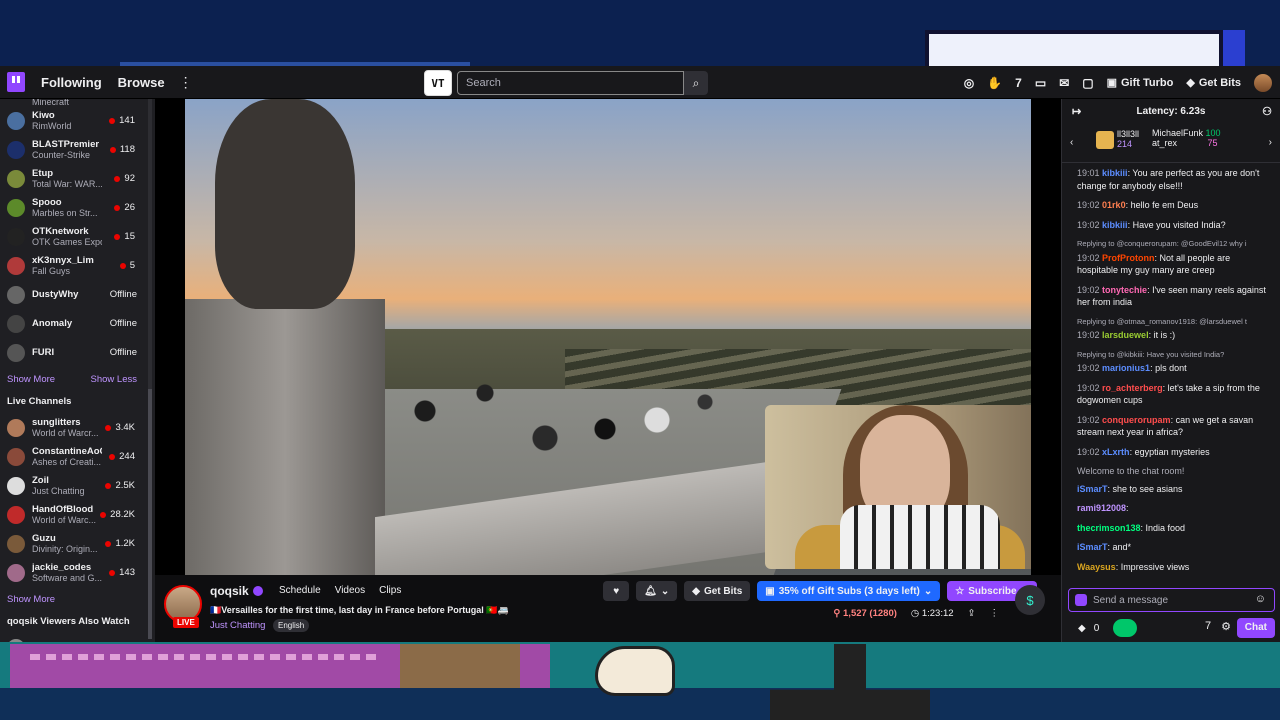 The width and height of the screenshot is (1280, 720). Describe the element at coordinates (77, 352) in the screenshot. I see `sidebar-channel-item: FURI Offline` at that location.